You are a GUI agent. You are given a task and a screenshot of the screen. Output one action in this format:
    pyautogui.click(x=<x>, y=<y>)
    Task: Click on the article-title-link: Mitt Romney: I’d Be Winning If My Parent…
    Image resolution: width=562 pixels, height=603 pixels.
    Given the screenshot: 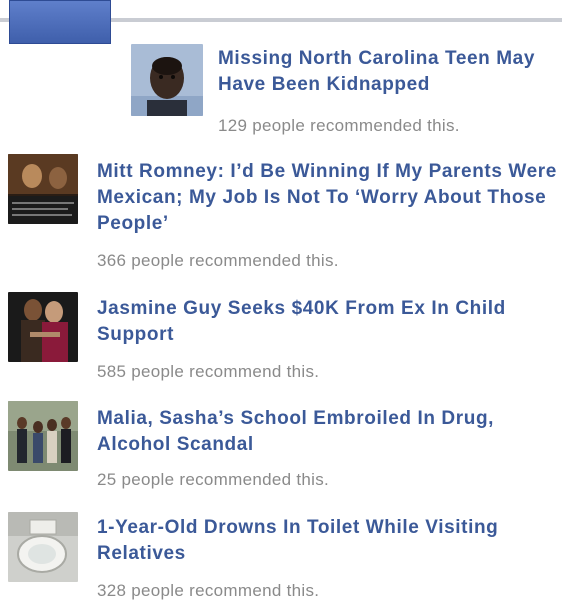 What is the action you would take?
    pyautogui.click(x=328, y=198)
    